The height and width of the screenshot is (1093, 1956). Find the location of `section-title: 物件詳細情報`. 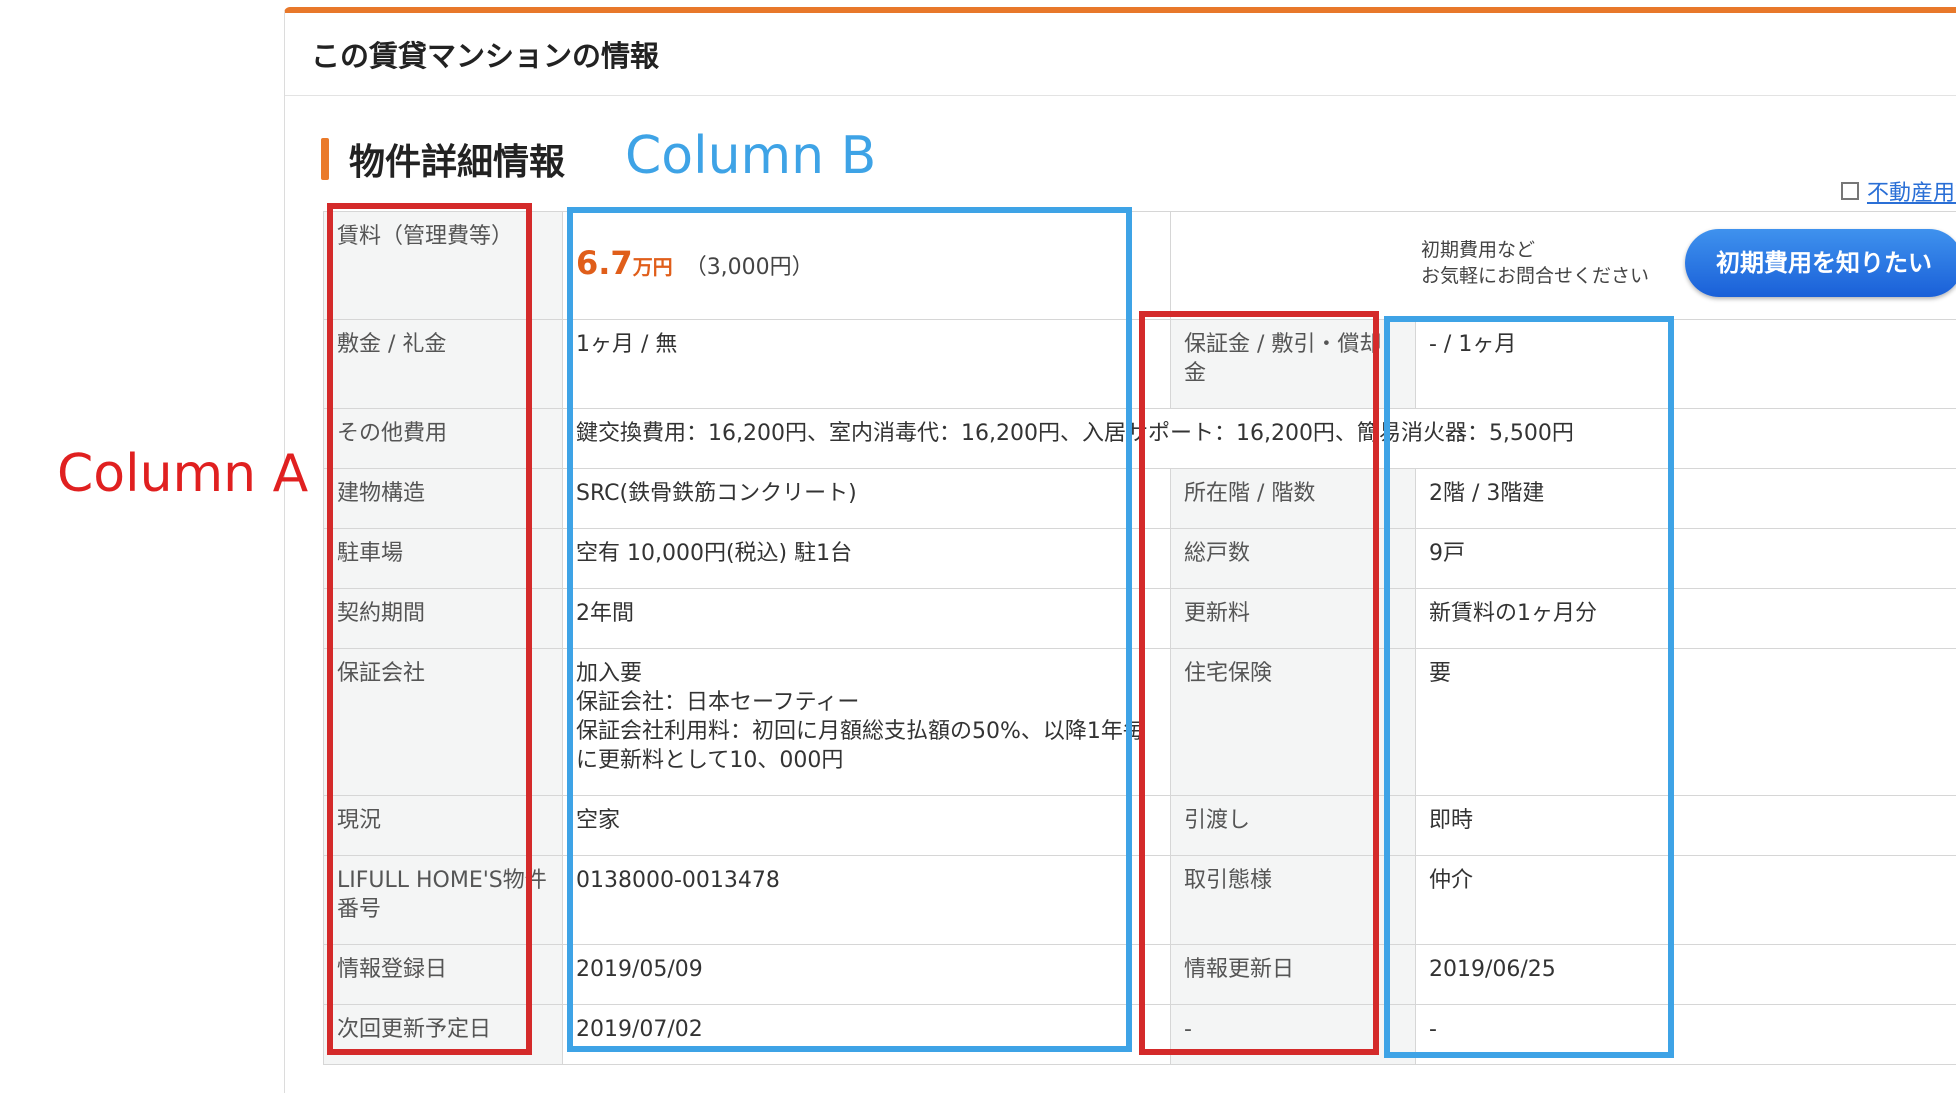

section-title: 物件詳細情報 is located at coordinates (457, 159).